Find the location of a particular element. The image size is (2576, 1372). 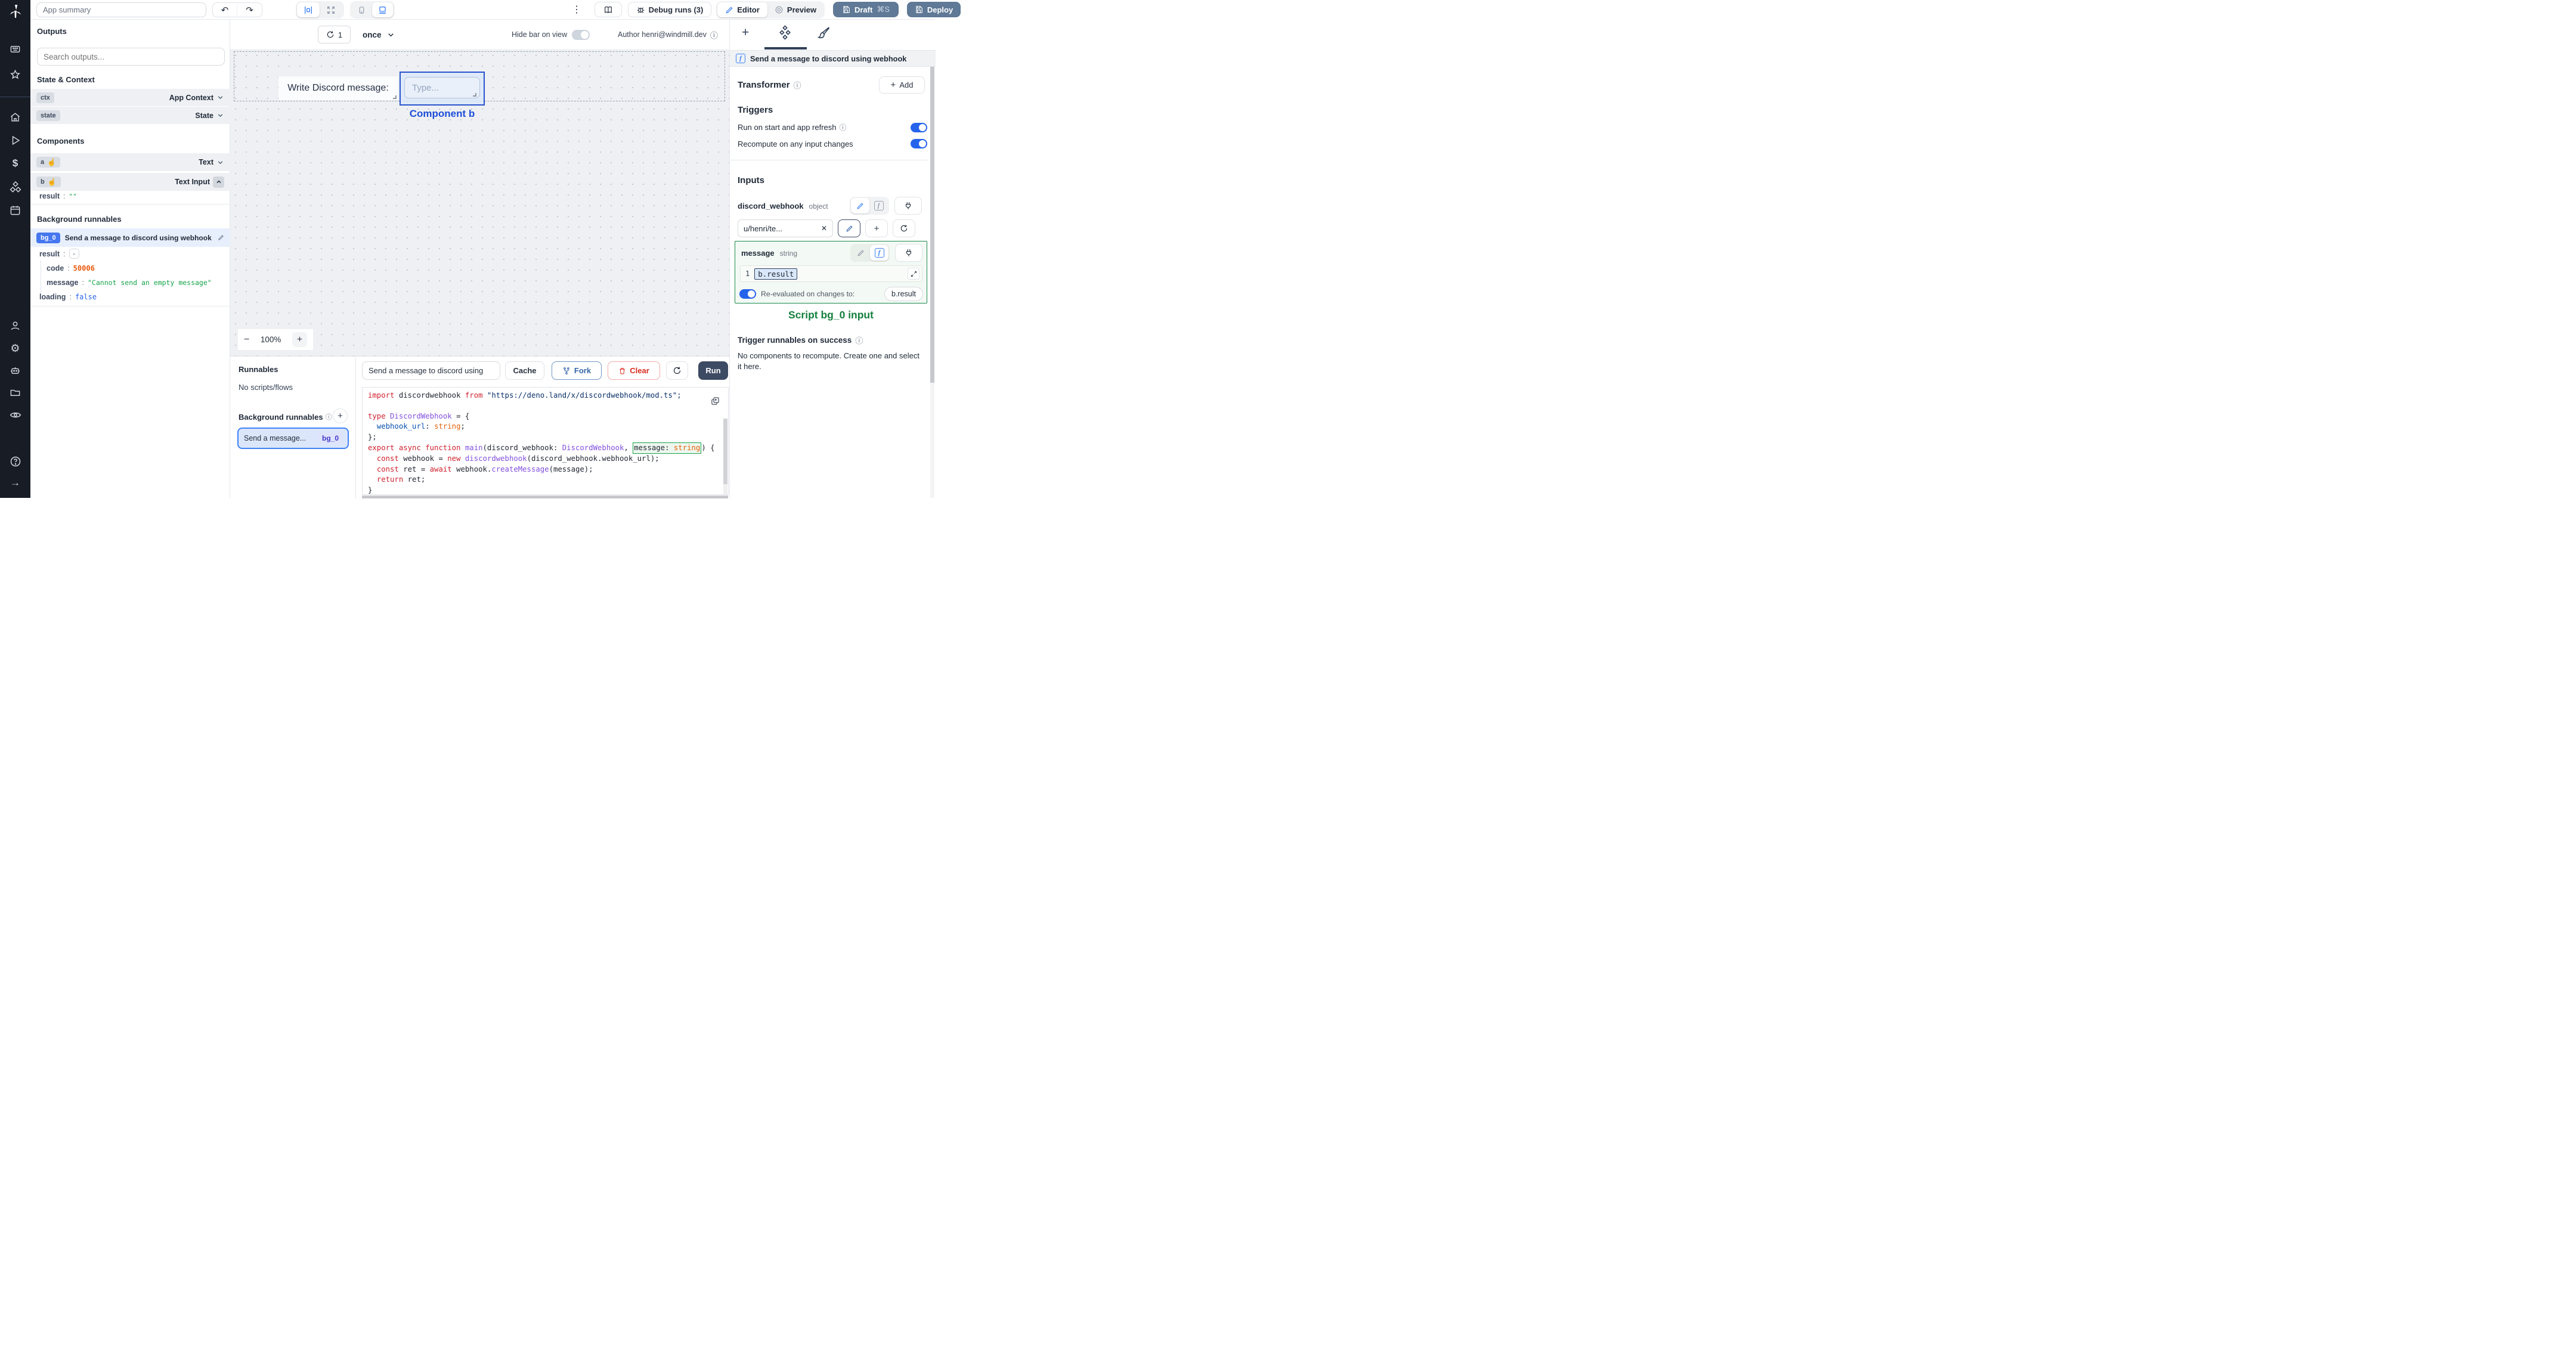

tab-preview: Preview is located at coordinates (795, 9).